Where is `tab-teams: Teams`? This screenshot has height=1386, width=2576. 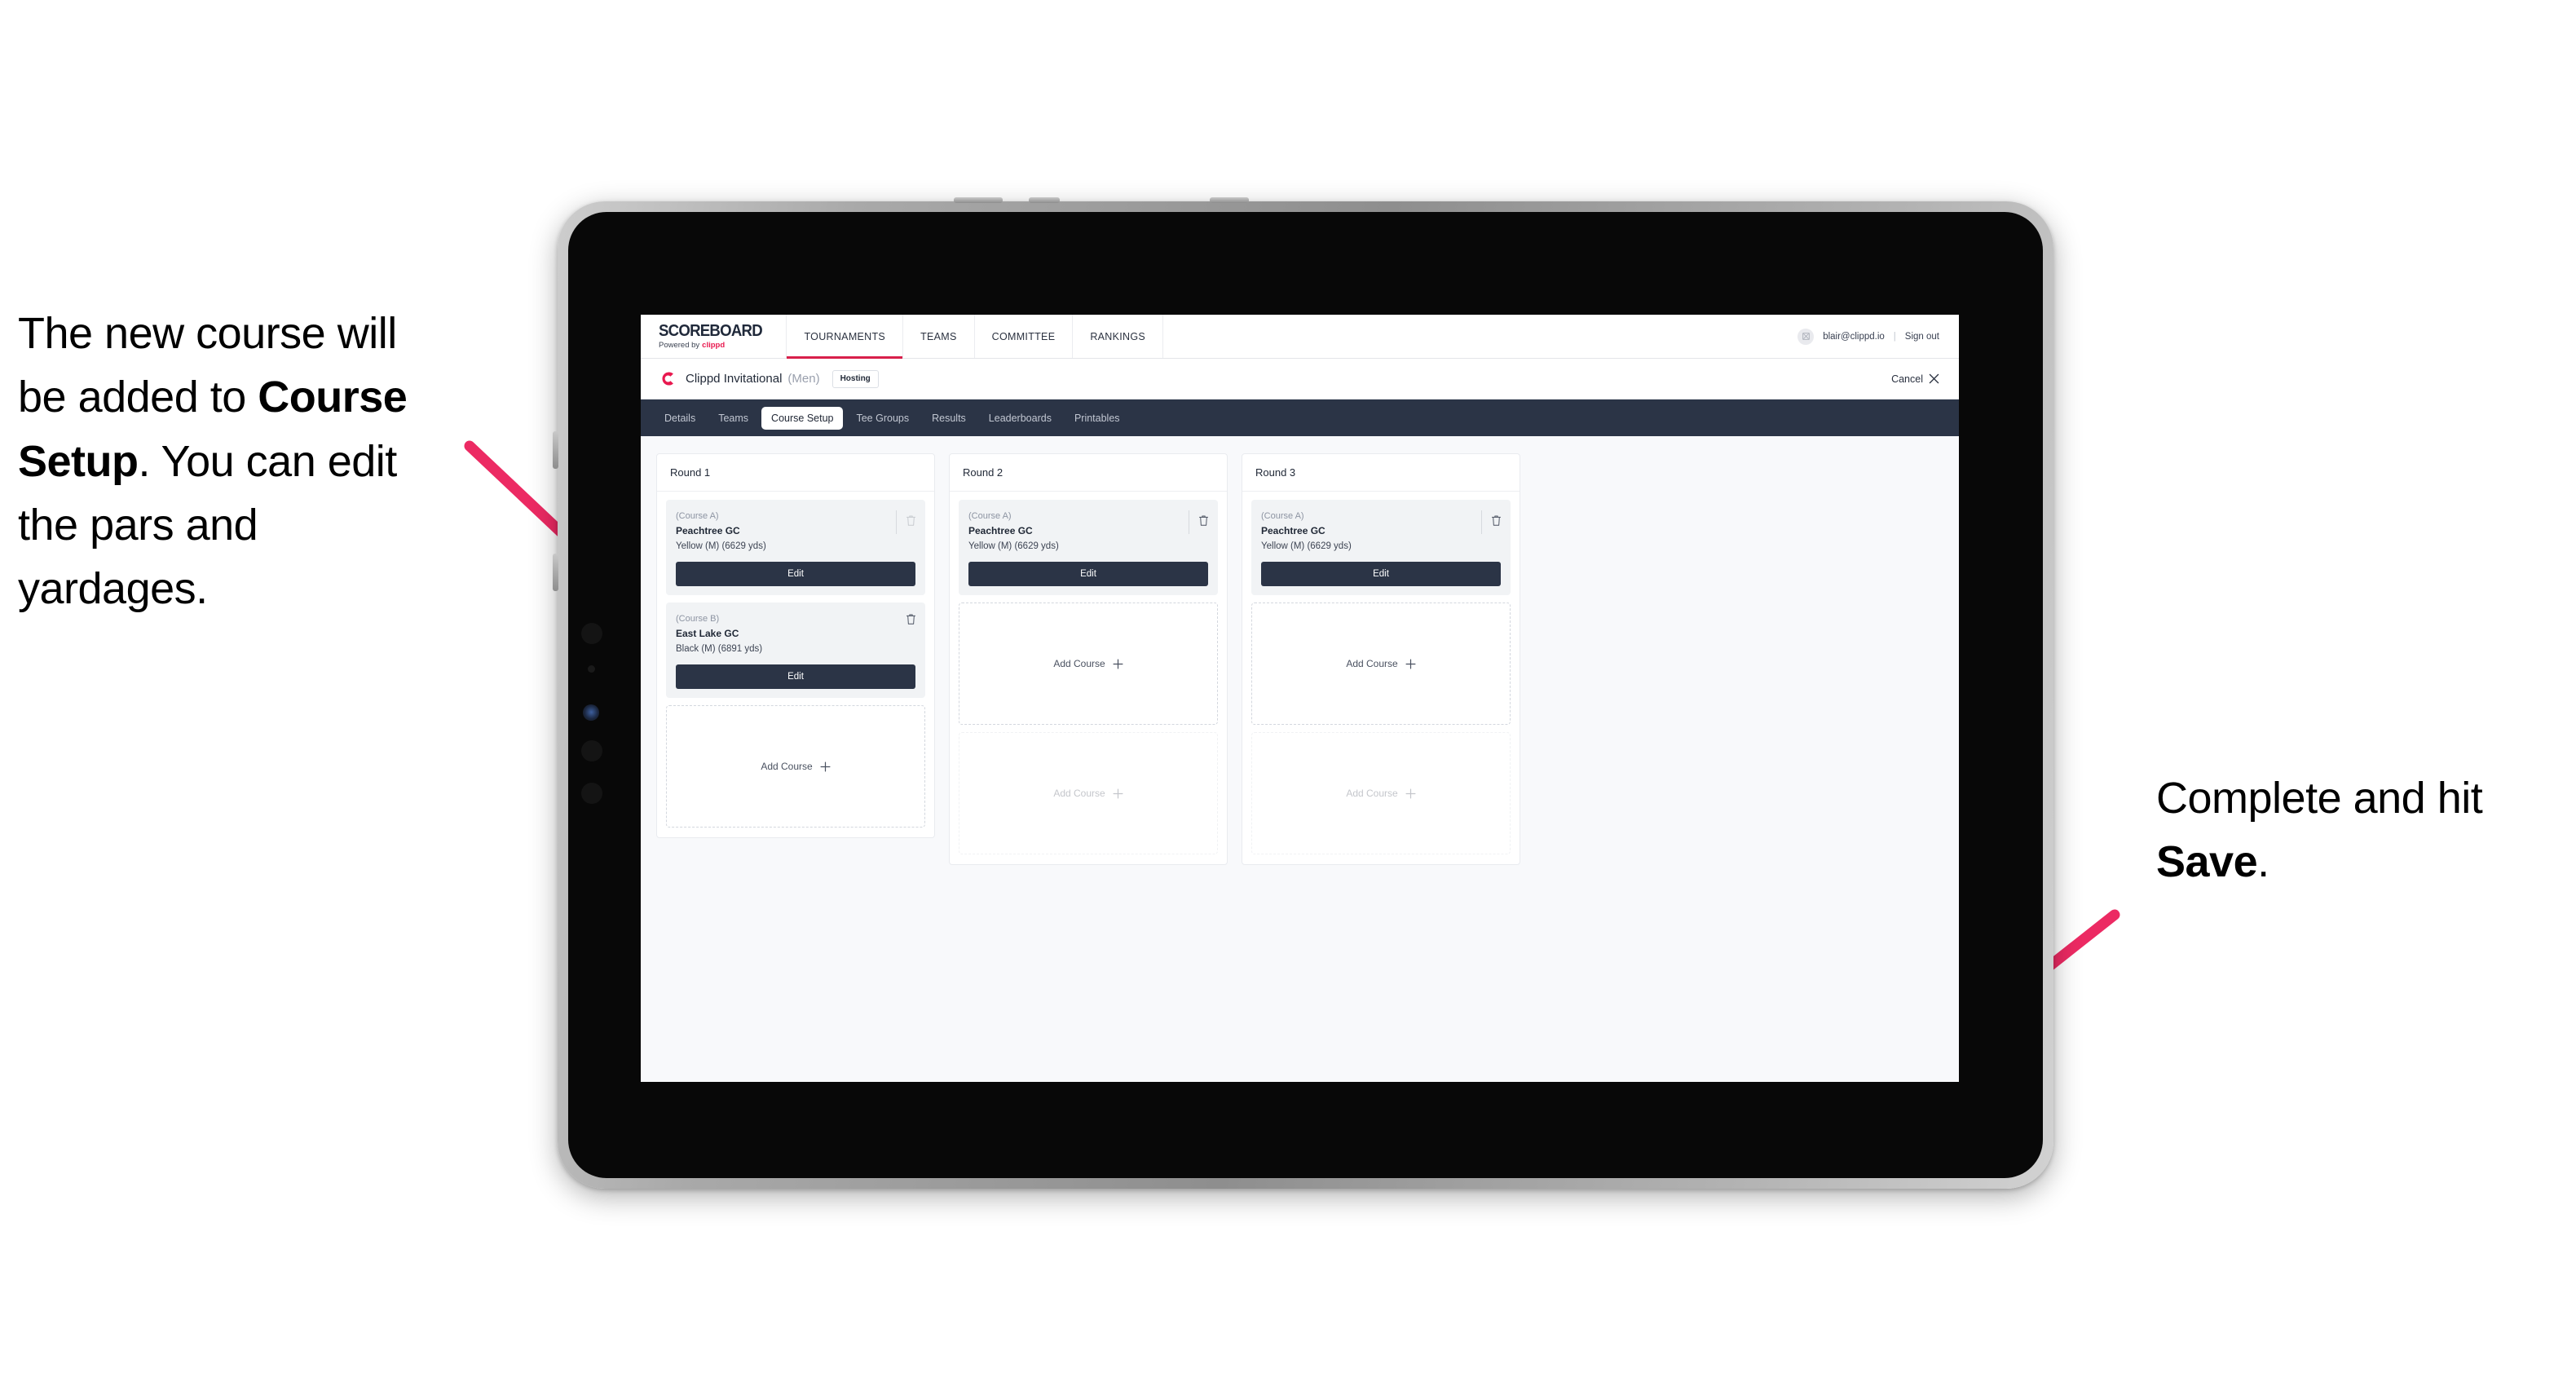
tab-teams: Teams is located at coordinates (733, 419).